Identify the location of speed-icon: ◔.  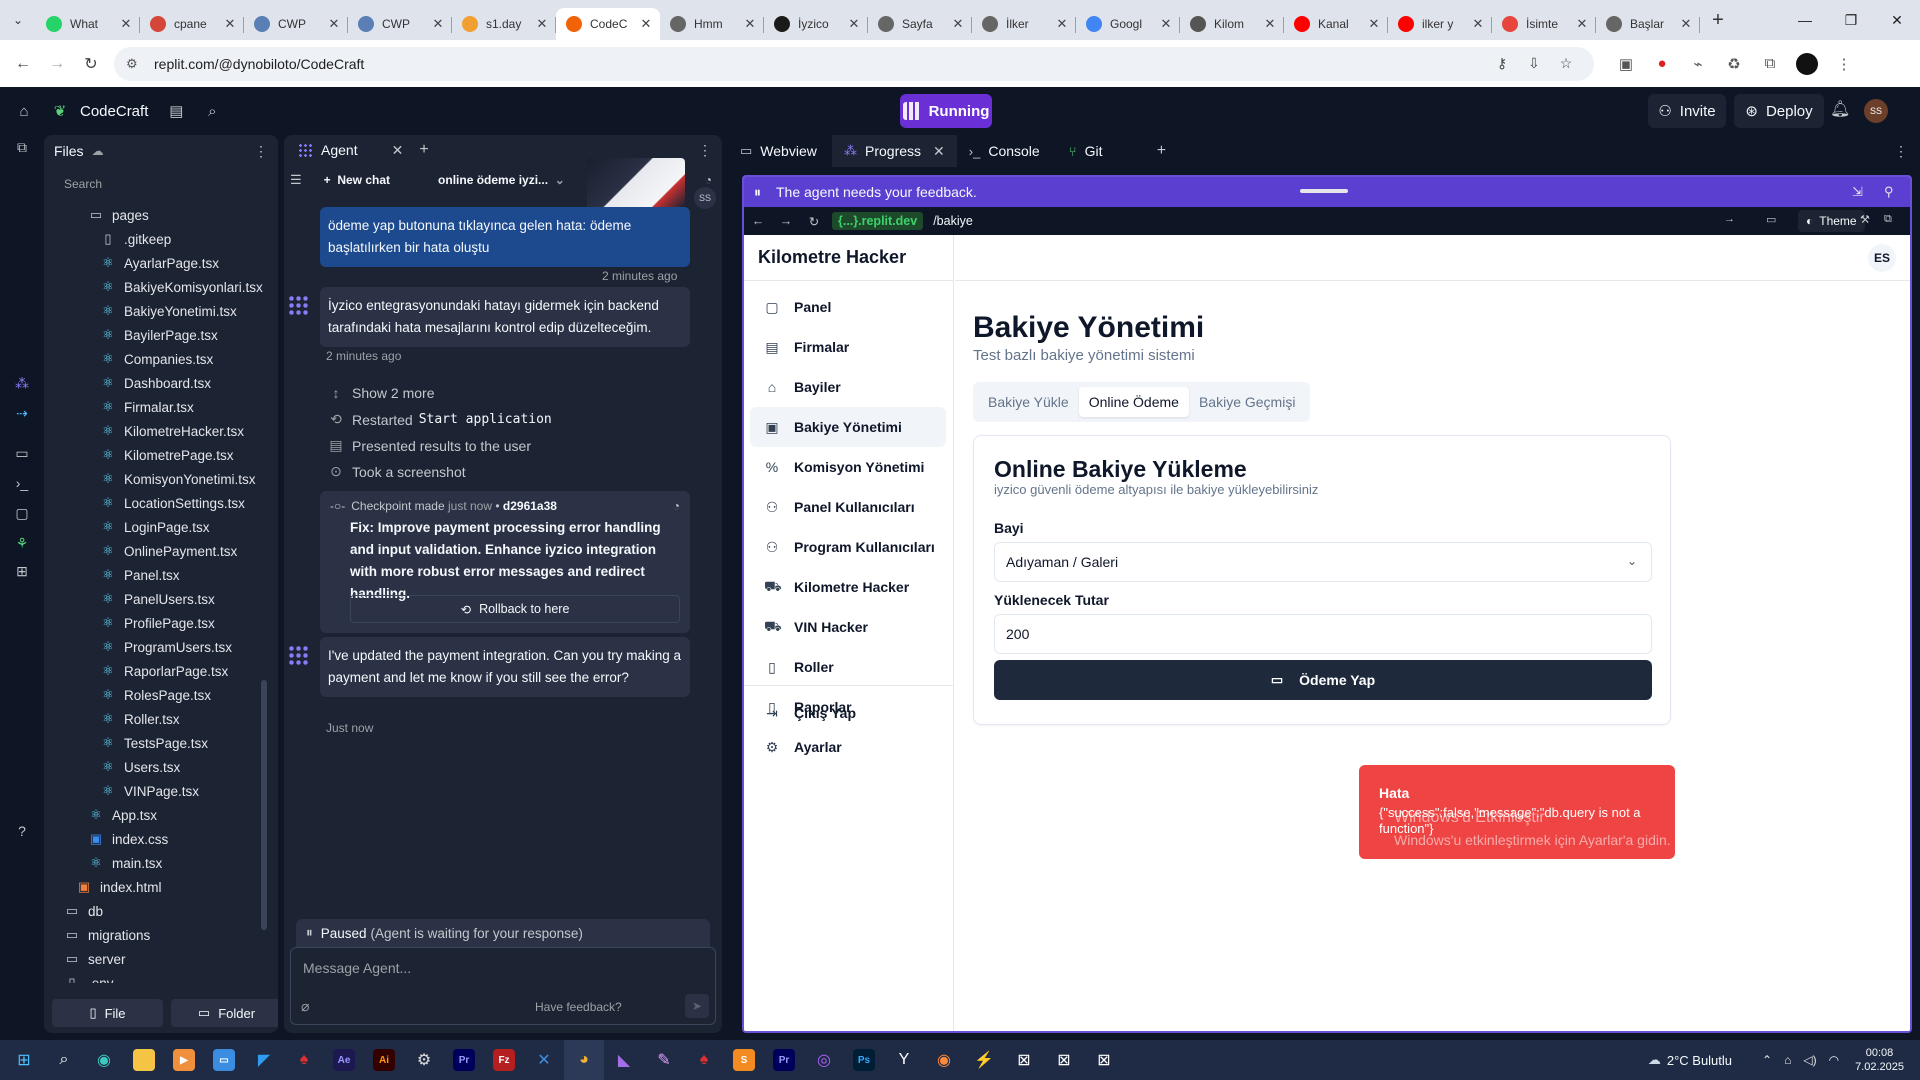
(708, 180).